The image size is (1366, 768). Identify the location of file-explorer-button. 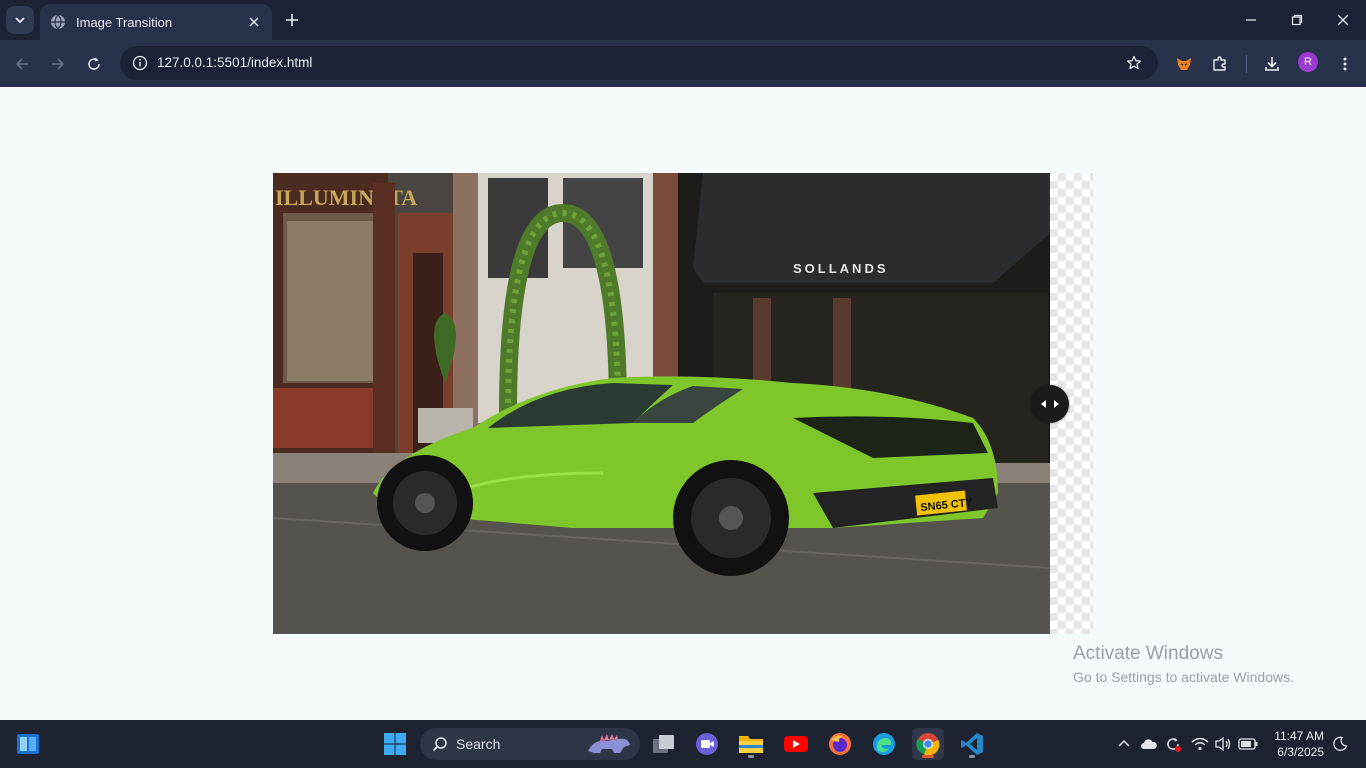
(751, 744).